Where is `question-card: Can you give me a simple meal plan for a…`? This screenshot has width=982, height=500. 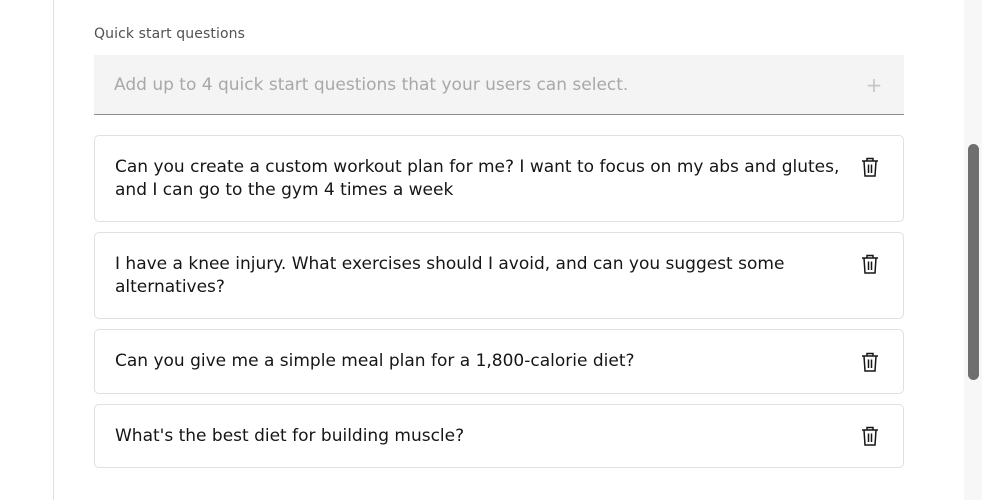
question-card: Can you give me a simple meal plan for a… is located at coordinates (499, 361).